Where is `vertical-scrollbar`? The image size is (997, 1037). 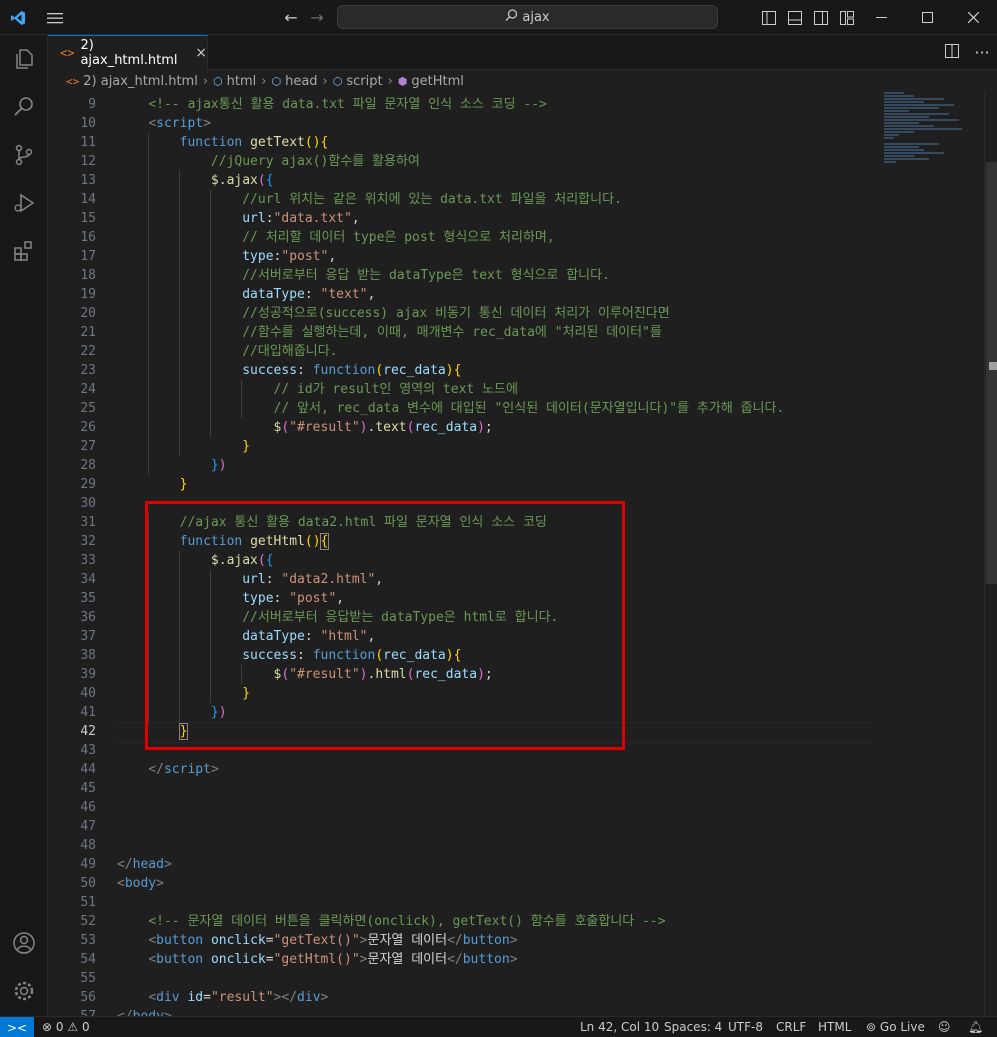
vertical-scrollbar is located at coordinates (990, 554).